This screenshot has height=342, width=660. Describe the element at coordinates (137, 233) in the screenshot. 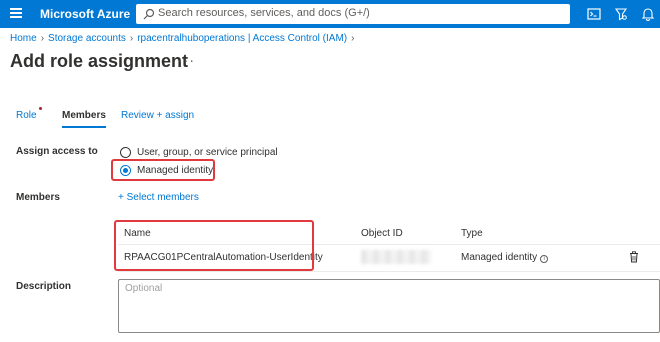

I see `column-header-name: Name` at that location.